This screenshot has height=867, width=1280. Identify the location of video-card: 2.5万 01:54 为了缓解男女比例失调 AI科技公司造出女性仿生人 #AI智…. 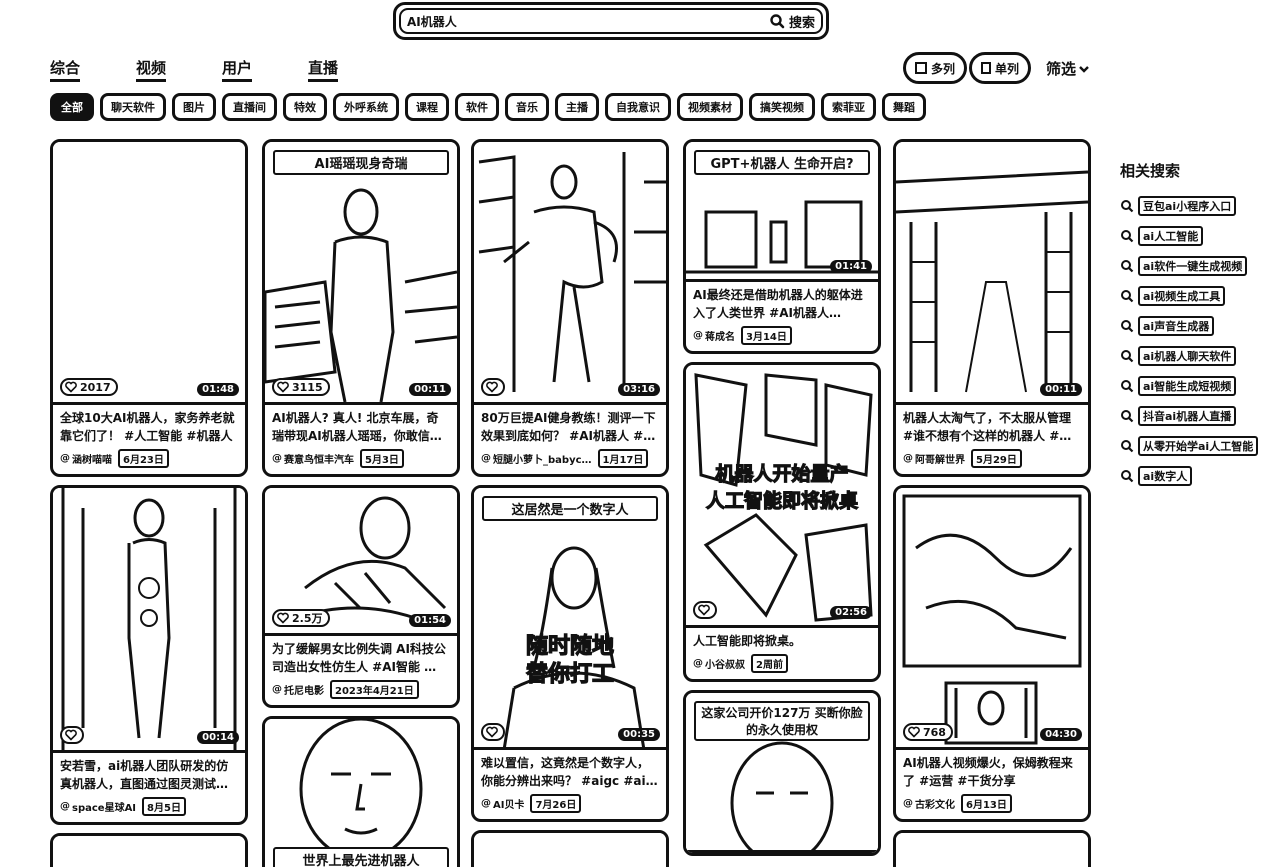
(361, 596).